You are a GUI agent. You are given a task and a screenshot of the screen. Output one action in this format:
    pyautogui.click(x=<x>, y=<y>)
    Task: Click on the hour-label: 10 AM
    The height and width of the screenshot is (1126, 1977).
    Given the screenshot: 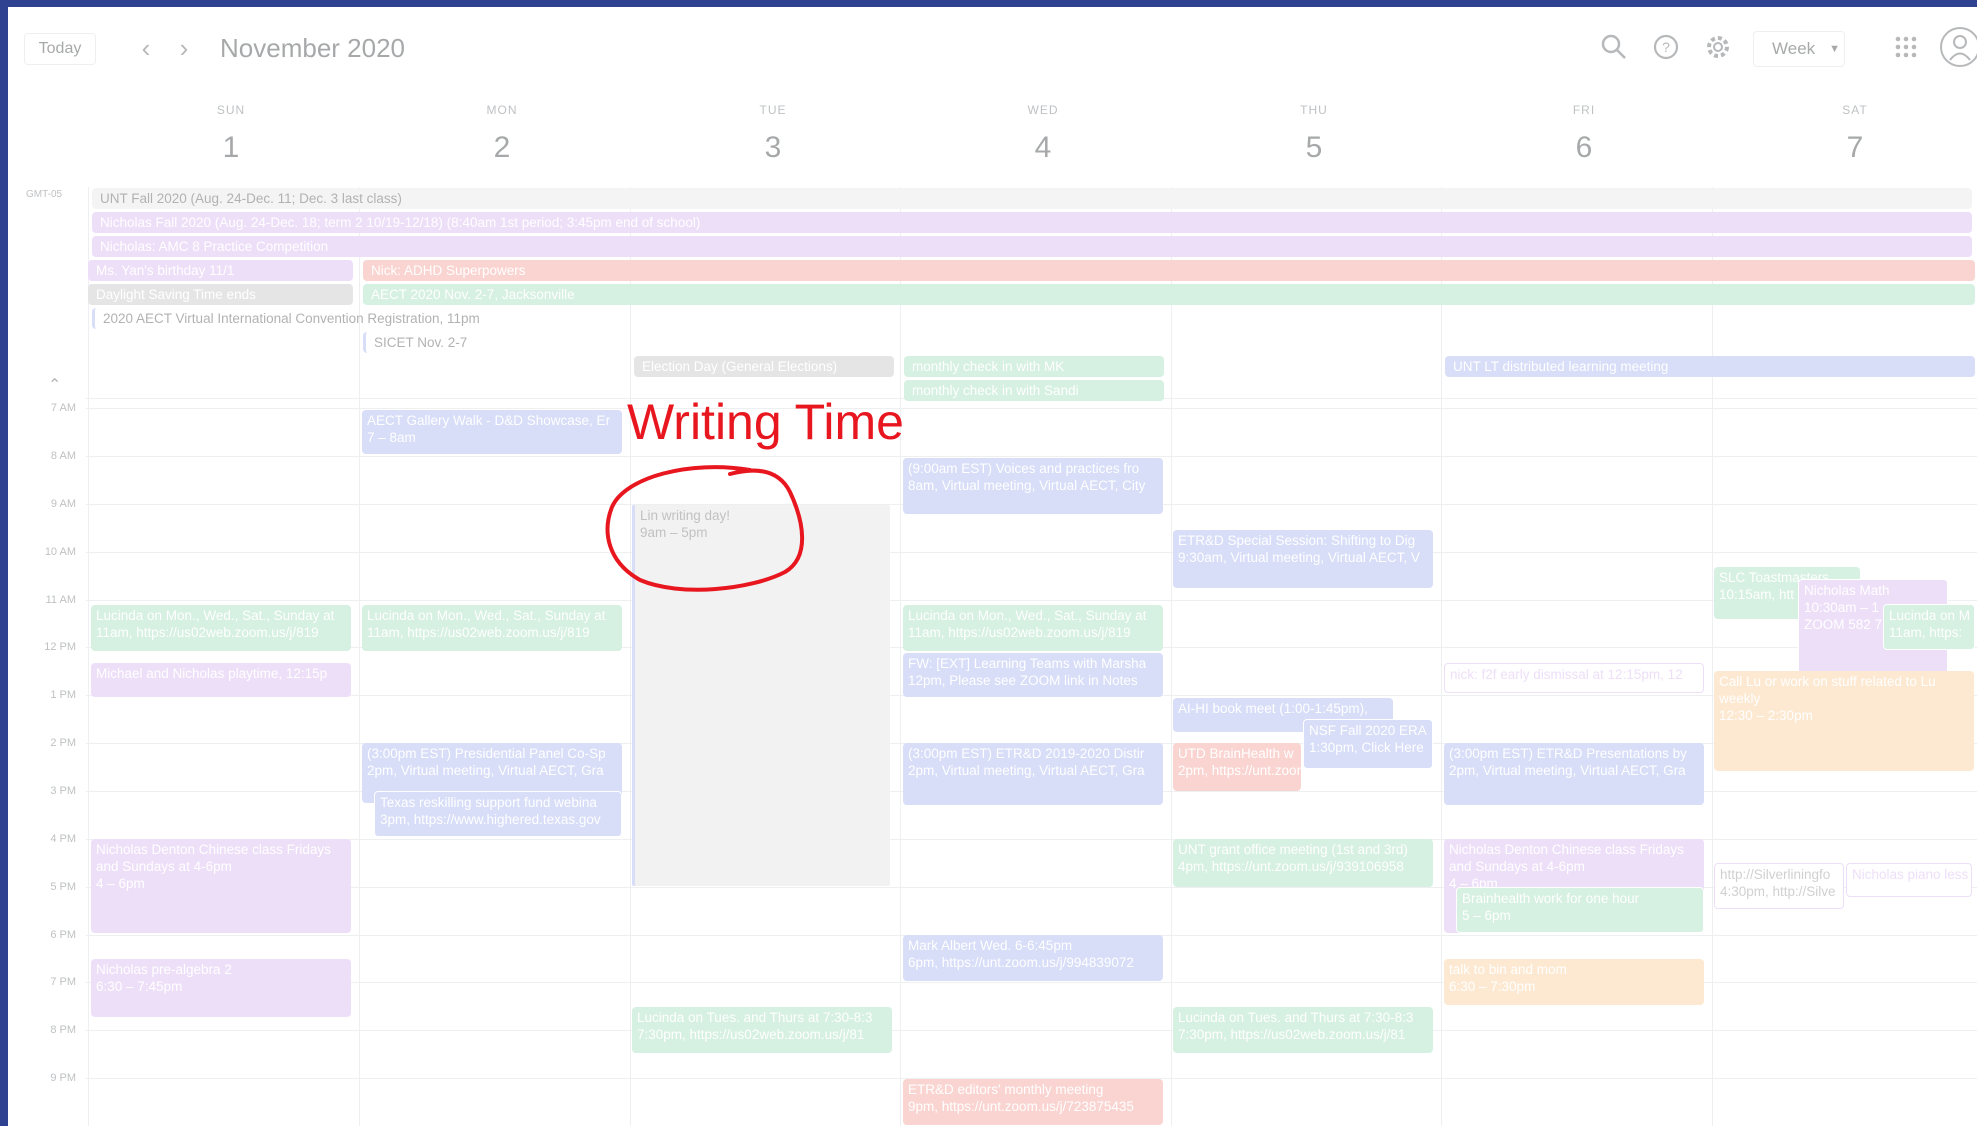 What is the action you would take?
    pyautogui.click(x=60, y=552)
    